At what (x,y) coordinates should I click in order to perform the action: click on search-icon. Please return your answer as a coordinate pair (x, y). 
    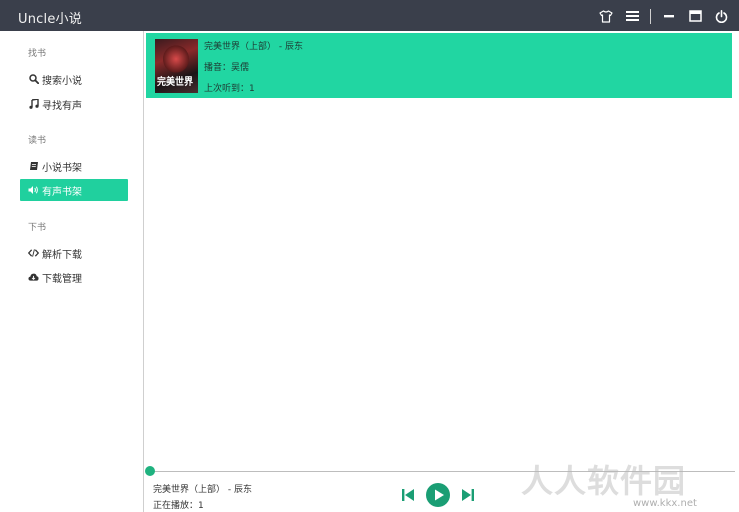
    Looking at the image, I should click on (33, 79).